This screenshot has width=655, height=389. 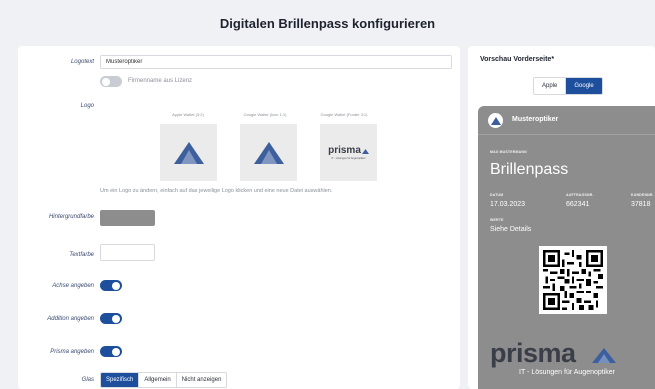 I want to click on platform-option-apple: Apple, so click(x=550, y=86).